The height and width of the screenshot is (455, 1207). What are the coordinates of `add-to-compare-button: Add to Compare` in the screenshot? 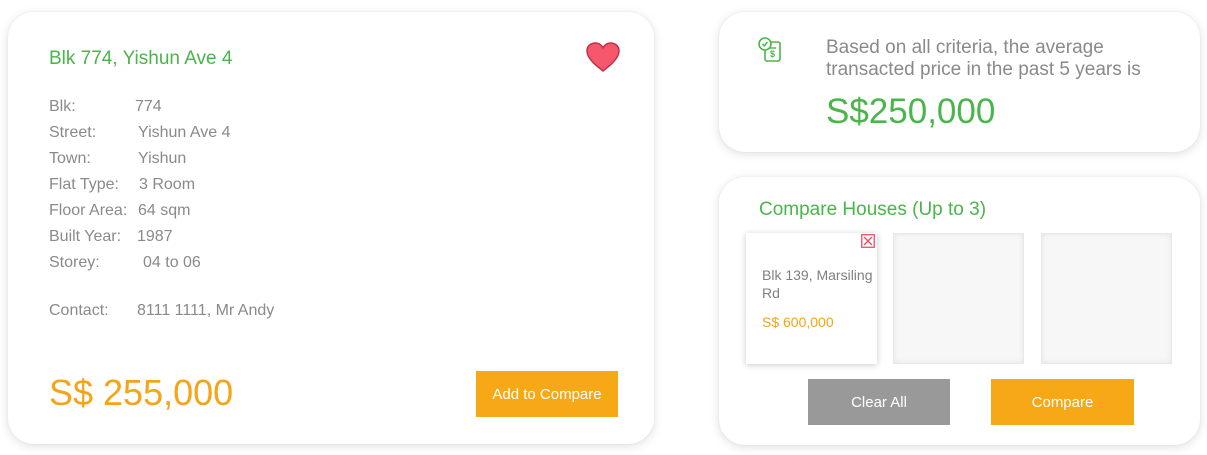 It's located at (547, 394).